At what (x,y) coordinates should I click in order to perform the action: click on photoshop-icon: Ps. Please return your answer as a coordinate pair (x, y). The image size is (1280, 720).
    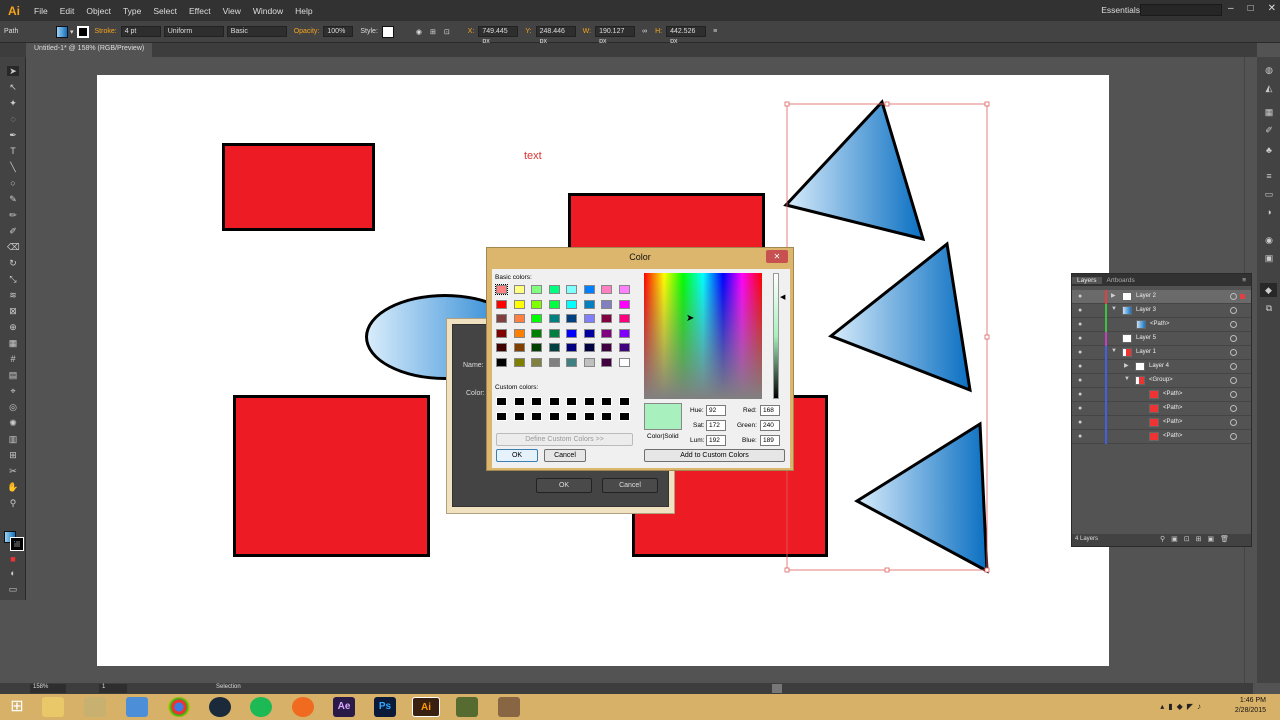
    Looking at the image, I should click on (385, 707).